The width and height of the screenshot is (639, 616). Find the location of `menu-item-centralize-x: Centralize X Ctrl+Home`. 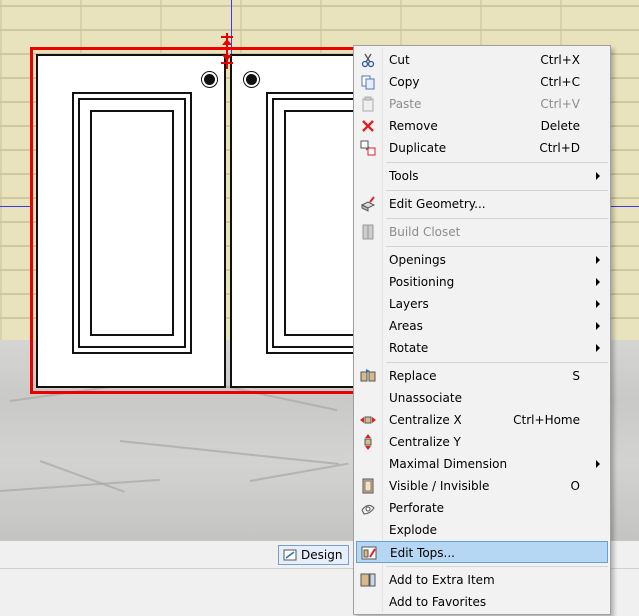

menu-item-centralize-x: Centralize X Ctrl+Home is located at coordinates (482, 420).